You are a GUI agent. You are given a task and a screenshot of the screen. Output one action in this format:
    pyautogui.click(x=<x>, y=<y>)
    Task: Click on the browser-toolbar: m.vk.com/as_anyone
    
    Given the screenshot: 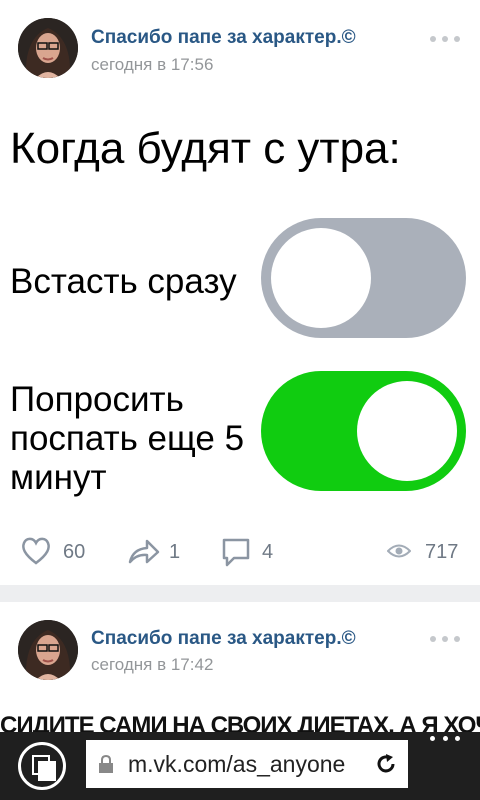 What is the action you would take?
    pyautogui.click(x=240, y=766)
    